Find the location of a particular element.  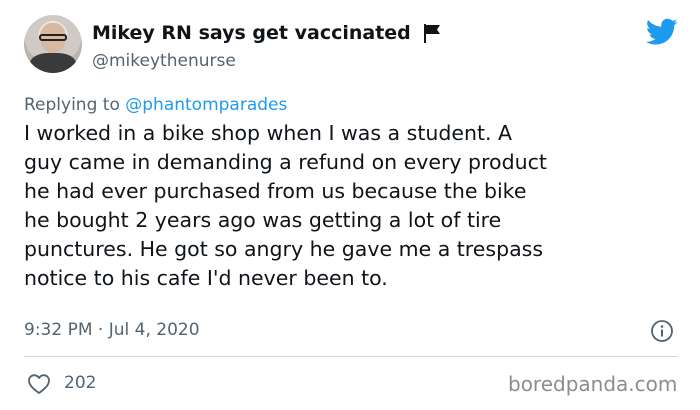

twitter-bird-icon is located at coordinates (662, 32).